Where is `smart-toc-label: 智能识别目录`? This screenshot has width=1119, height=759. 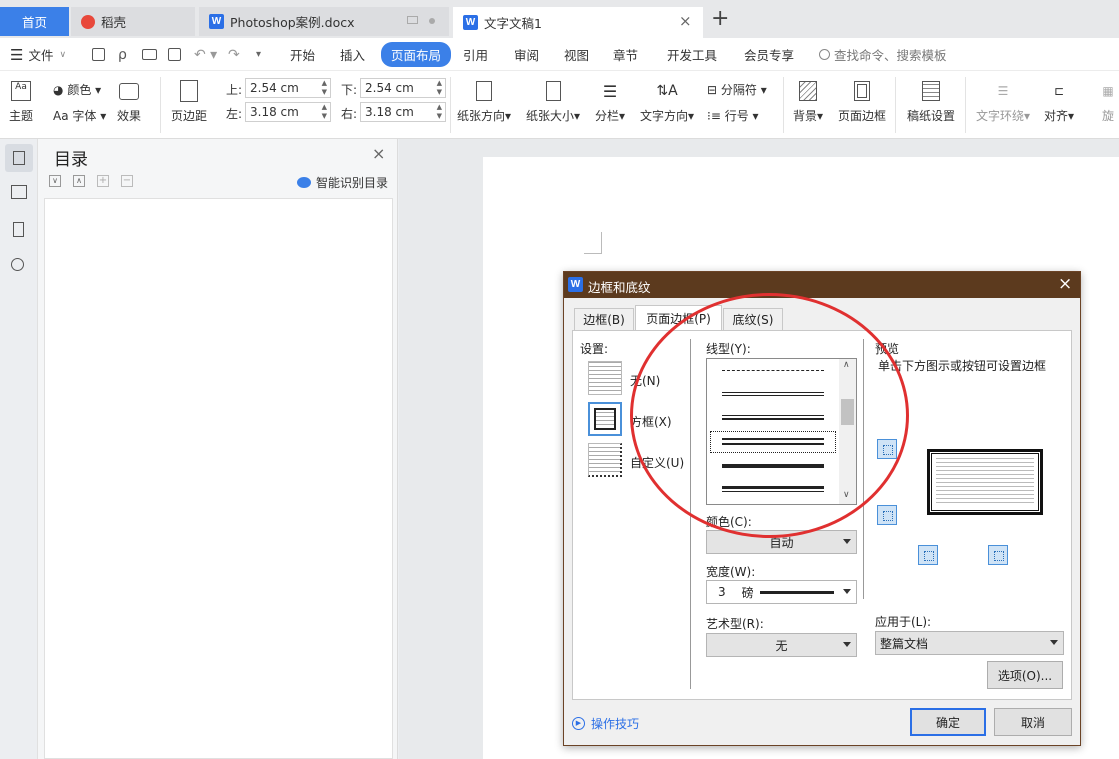
smart-toc-label: 智能识别目录 is located at coordinates (352, 183).